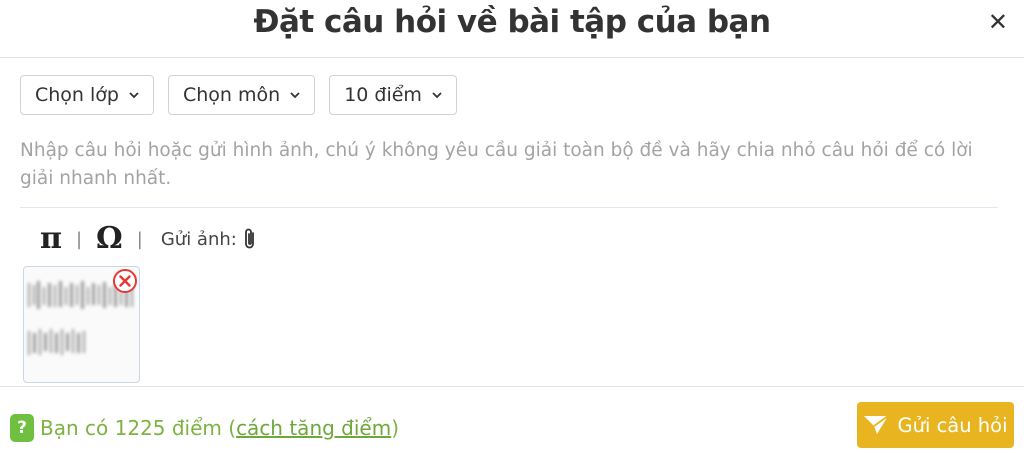 The width and height of the screenshot is (1024, 453). I want to click on send-question-button: Gửi câu hỏi, so click(935, 425).